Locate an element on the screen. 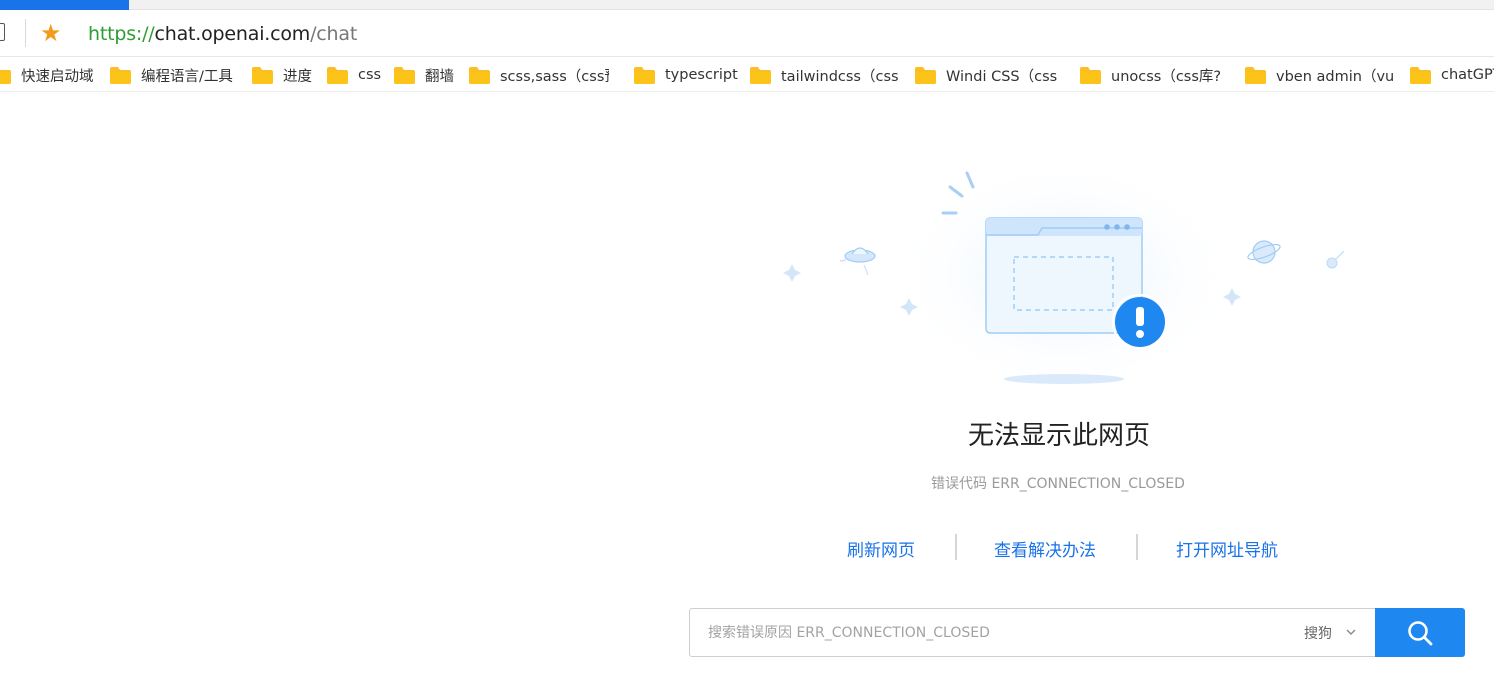  bookmark-folder: scss,sass（css预 is located at coordinates (539, 75).